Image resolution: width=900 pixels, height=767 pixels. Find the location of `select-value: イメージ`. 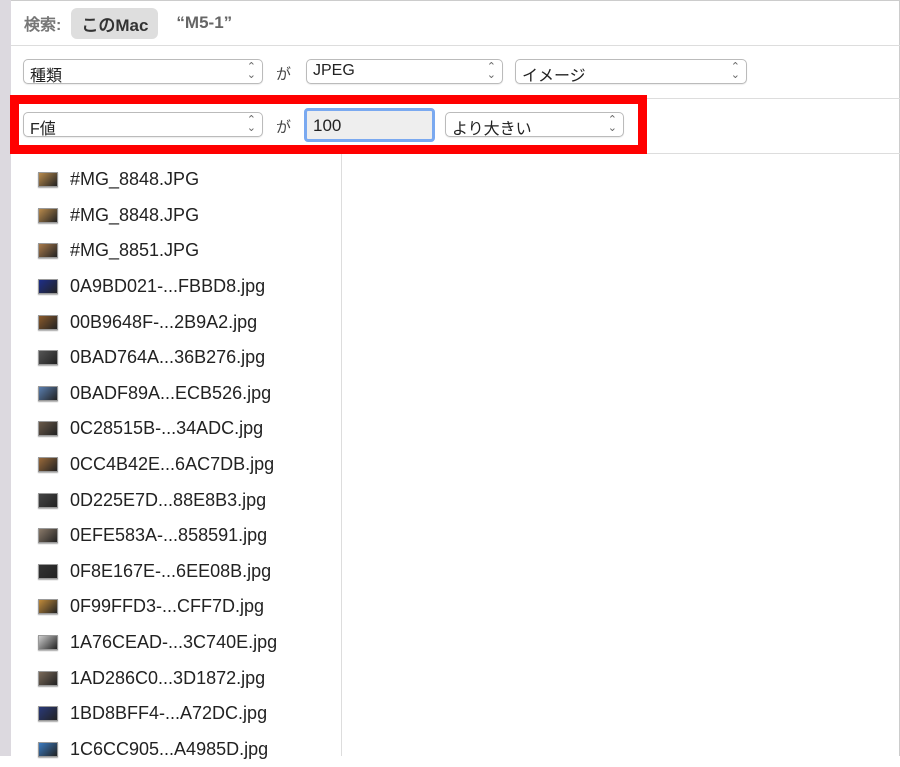

select-value: イメージ is located at coordinates (554, 76).